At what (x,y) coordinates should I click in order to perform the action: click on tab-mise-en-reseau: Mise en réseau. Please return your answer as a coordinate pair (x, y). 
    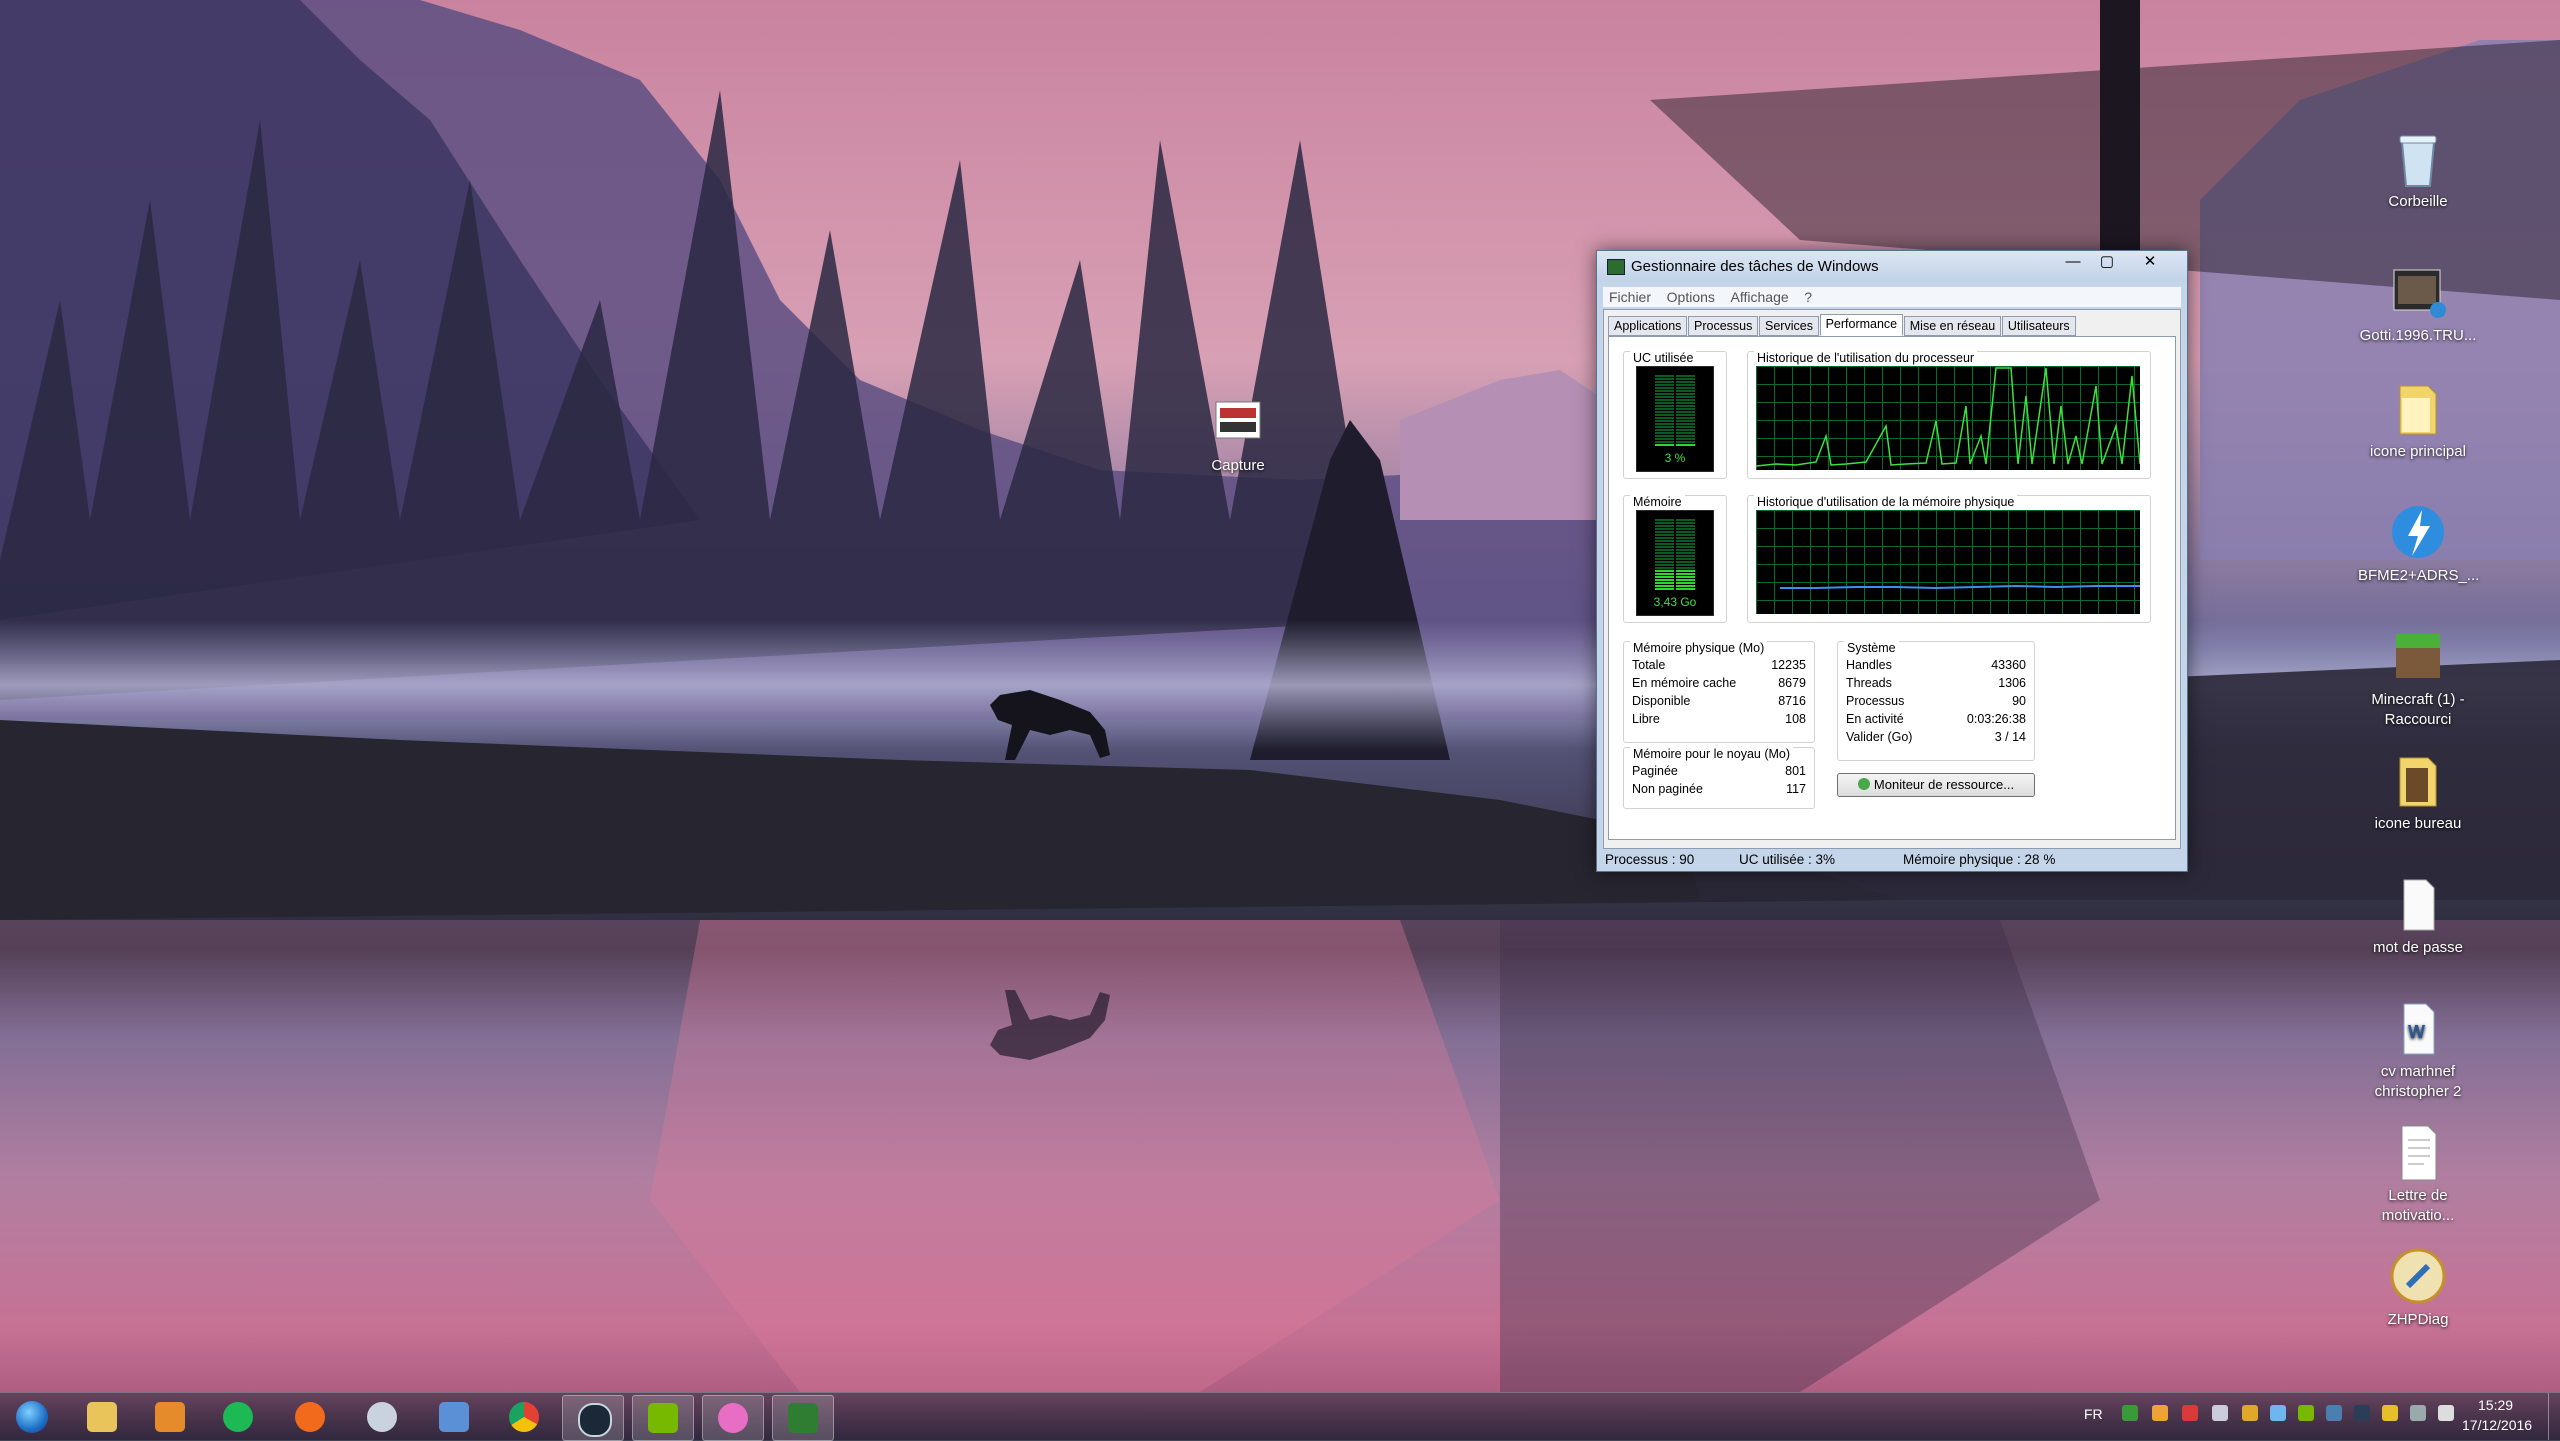
    Looking at the image, I should click on (1952, 326).